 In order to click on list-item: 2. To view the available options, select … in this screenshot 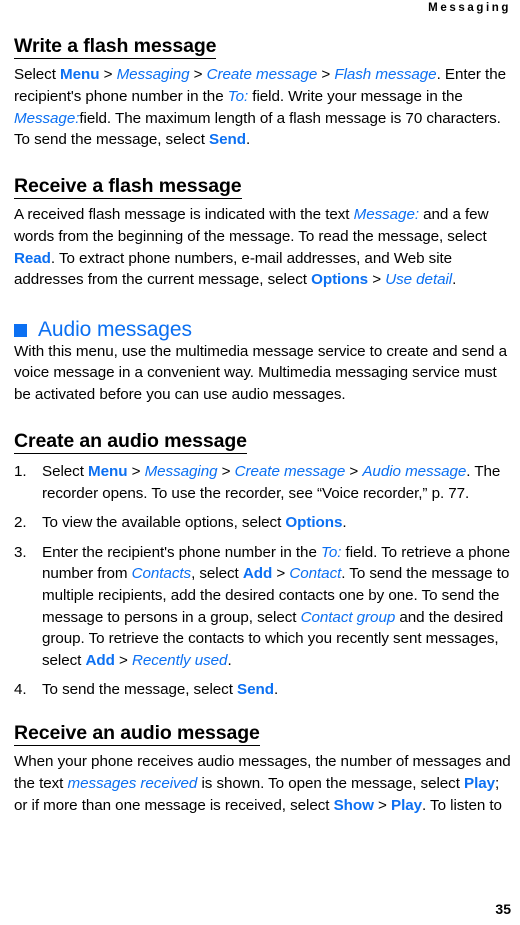, I will do `click(264, 523)`.